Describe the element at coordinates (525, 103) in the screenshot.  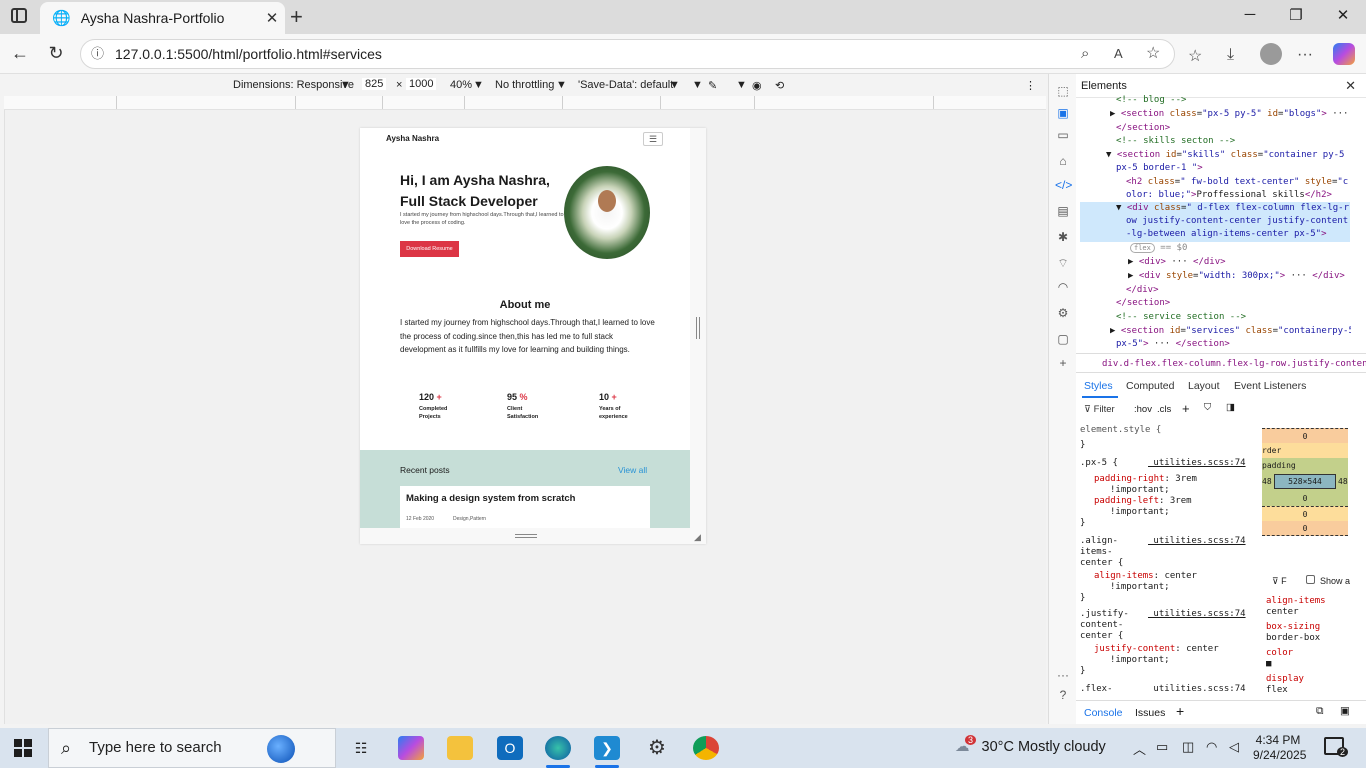
I see `media-query-ruler` at that location.